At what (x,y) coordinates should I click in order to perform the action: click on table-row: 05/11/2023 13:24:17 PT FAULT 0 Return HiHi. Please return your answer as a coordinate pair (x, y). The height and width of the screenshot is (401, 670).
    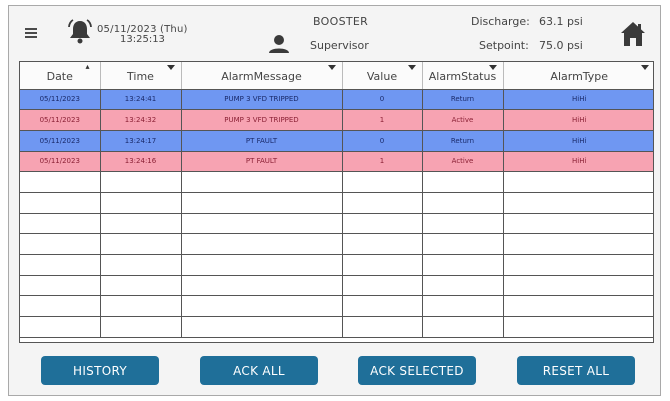
    Looking at the image, I should click on (336, 141).